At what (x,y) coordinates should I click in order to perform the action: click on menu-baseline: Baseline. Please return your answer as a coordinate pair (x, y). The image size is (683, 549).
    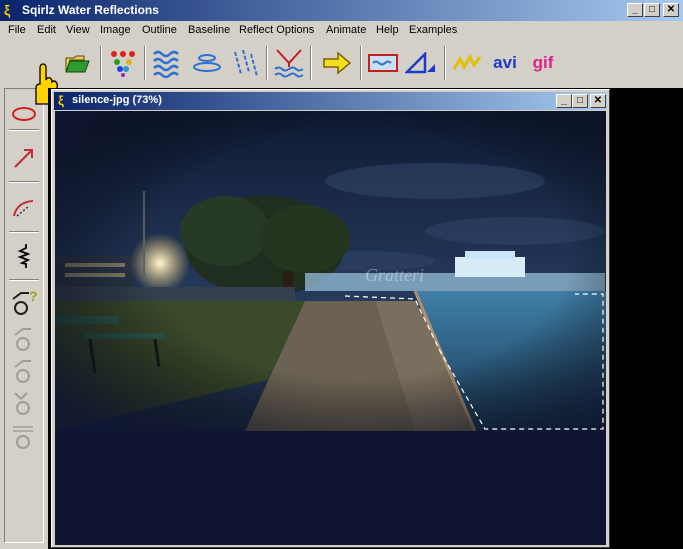
    Looking at the image, I should click on (209, 30).